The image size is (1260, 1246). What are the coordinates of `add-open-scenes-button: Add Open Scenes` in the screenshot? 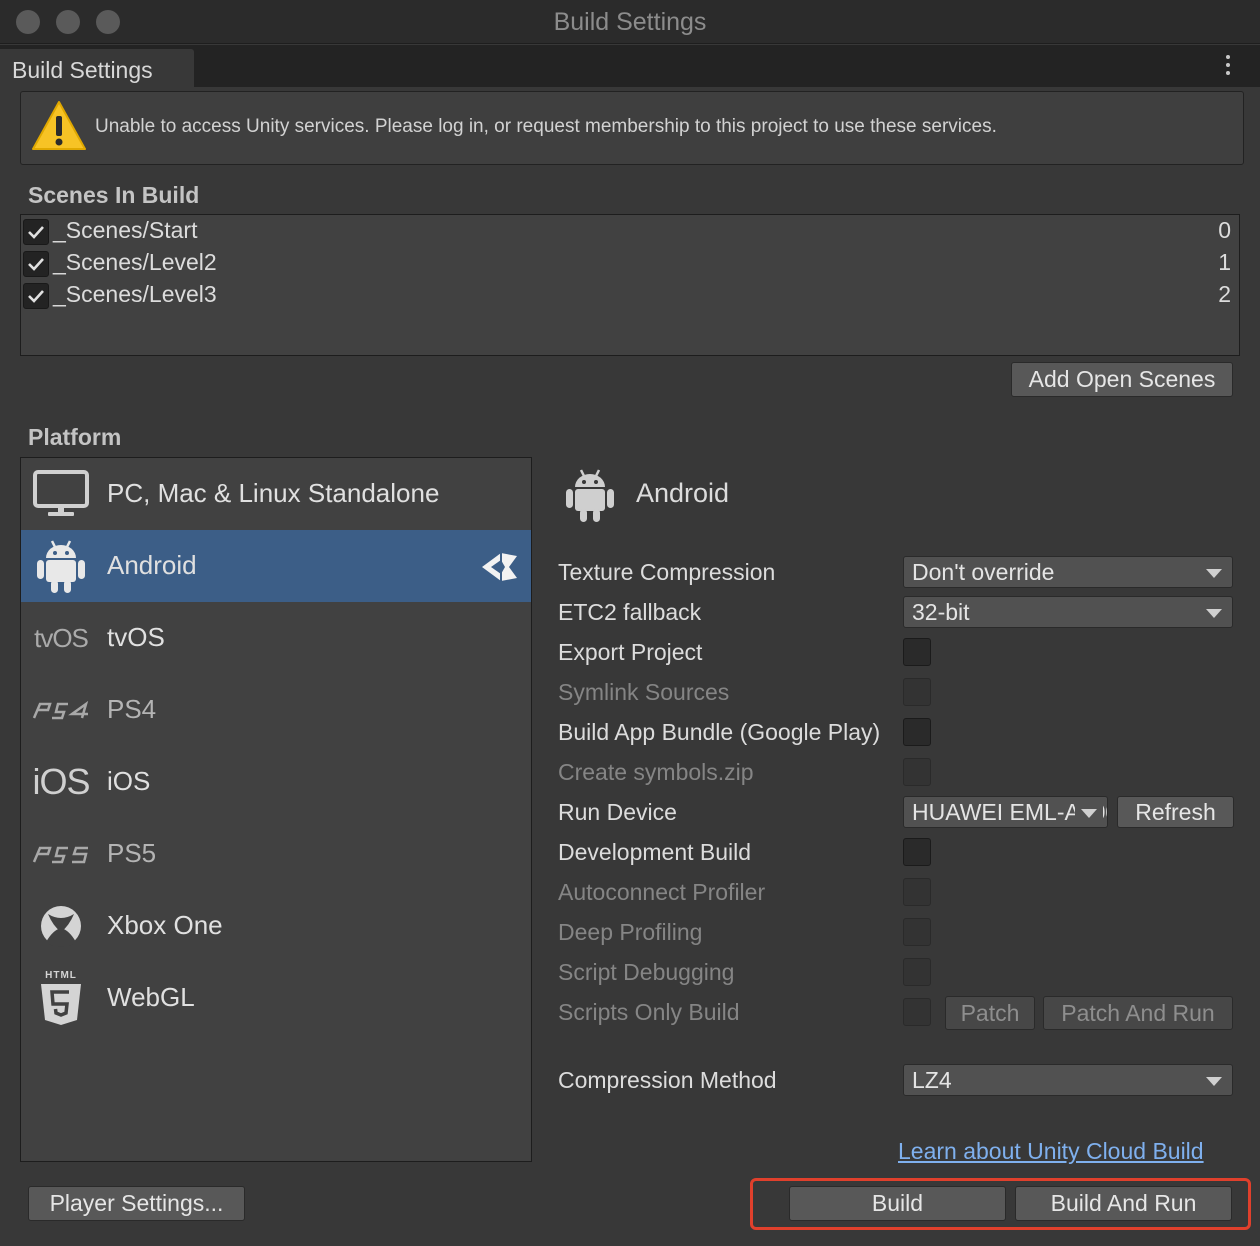 It's located at (1122, 379).